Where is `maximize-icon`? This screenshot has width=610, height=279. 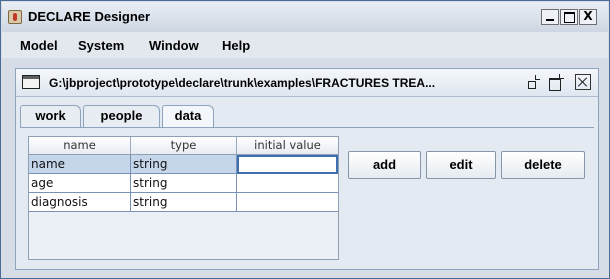
maximize-icon is located at coordinates (556, 82).